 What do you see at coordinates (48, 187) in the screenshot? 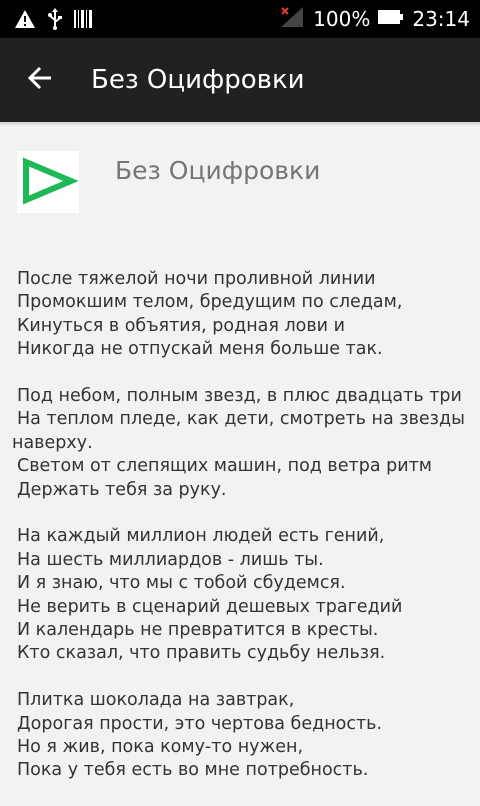
I see `play-icon` at bounding box center [48, 187].